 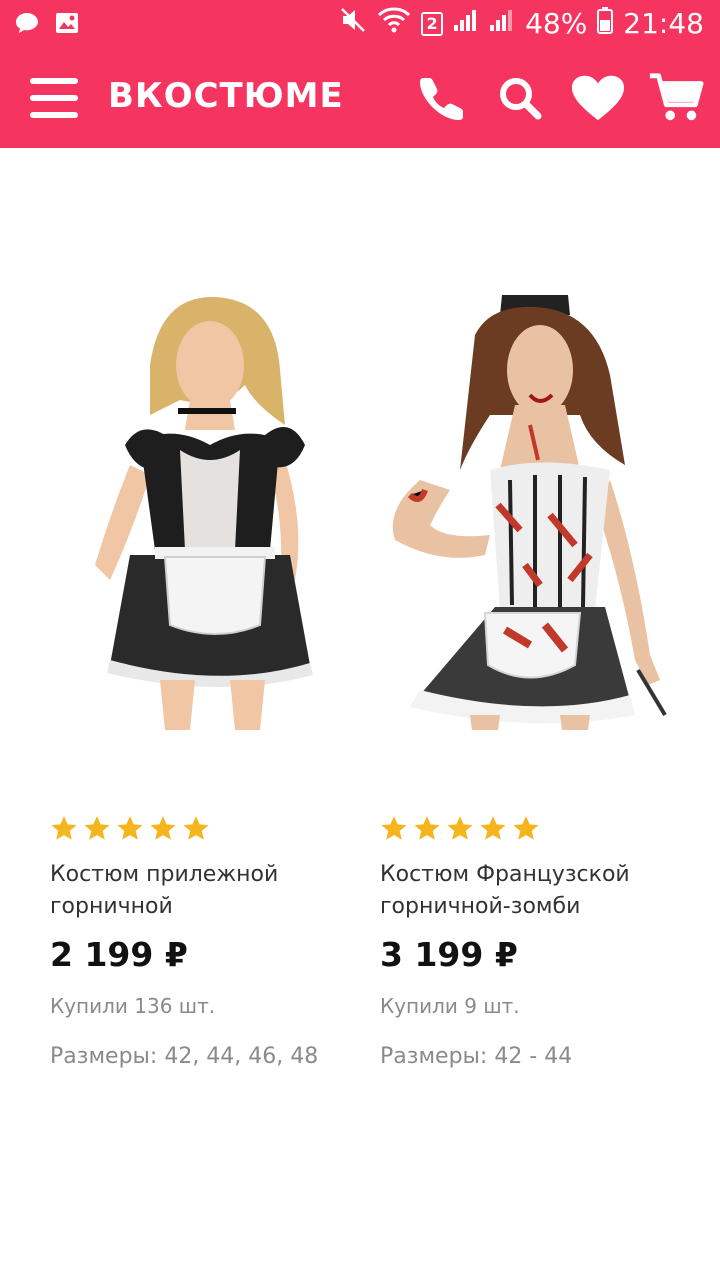 What do you see at coordinates (676, 98) in the screenshot?
I see `cart-icon` at bounding box center [676, 98].